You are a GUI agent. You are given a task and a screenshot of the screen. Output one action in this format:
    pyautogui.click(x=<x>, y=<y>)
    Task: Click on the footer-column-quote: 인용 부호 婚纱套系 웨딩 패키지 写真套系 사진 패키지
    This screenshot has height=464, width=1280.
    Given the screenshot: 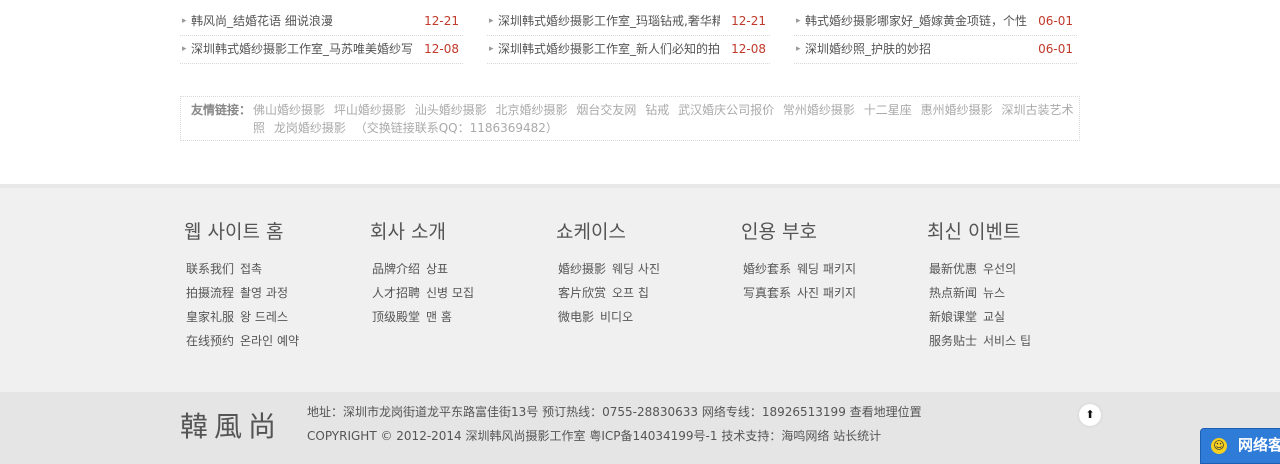 What is the action you would take?
    pyautogui.click(x=798, y=262)
    